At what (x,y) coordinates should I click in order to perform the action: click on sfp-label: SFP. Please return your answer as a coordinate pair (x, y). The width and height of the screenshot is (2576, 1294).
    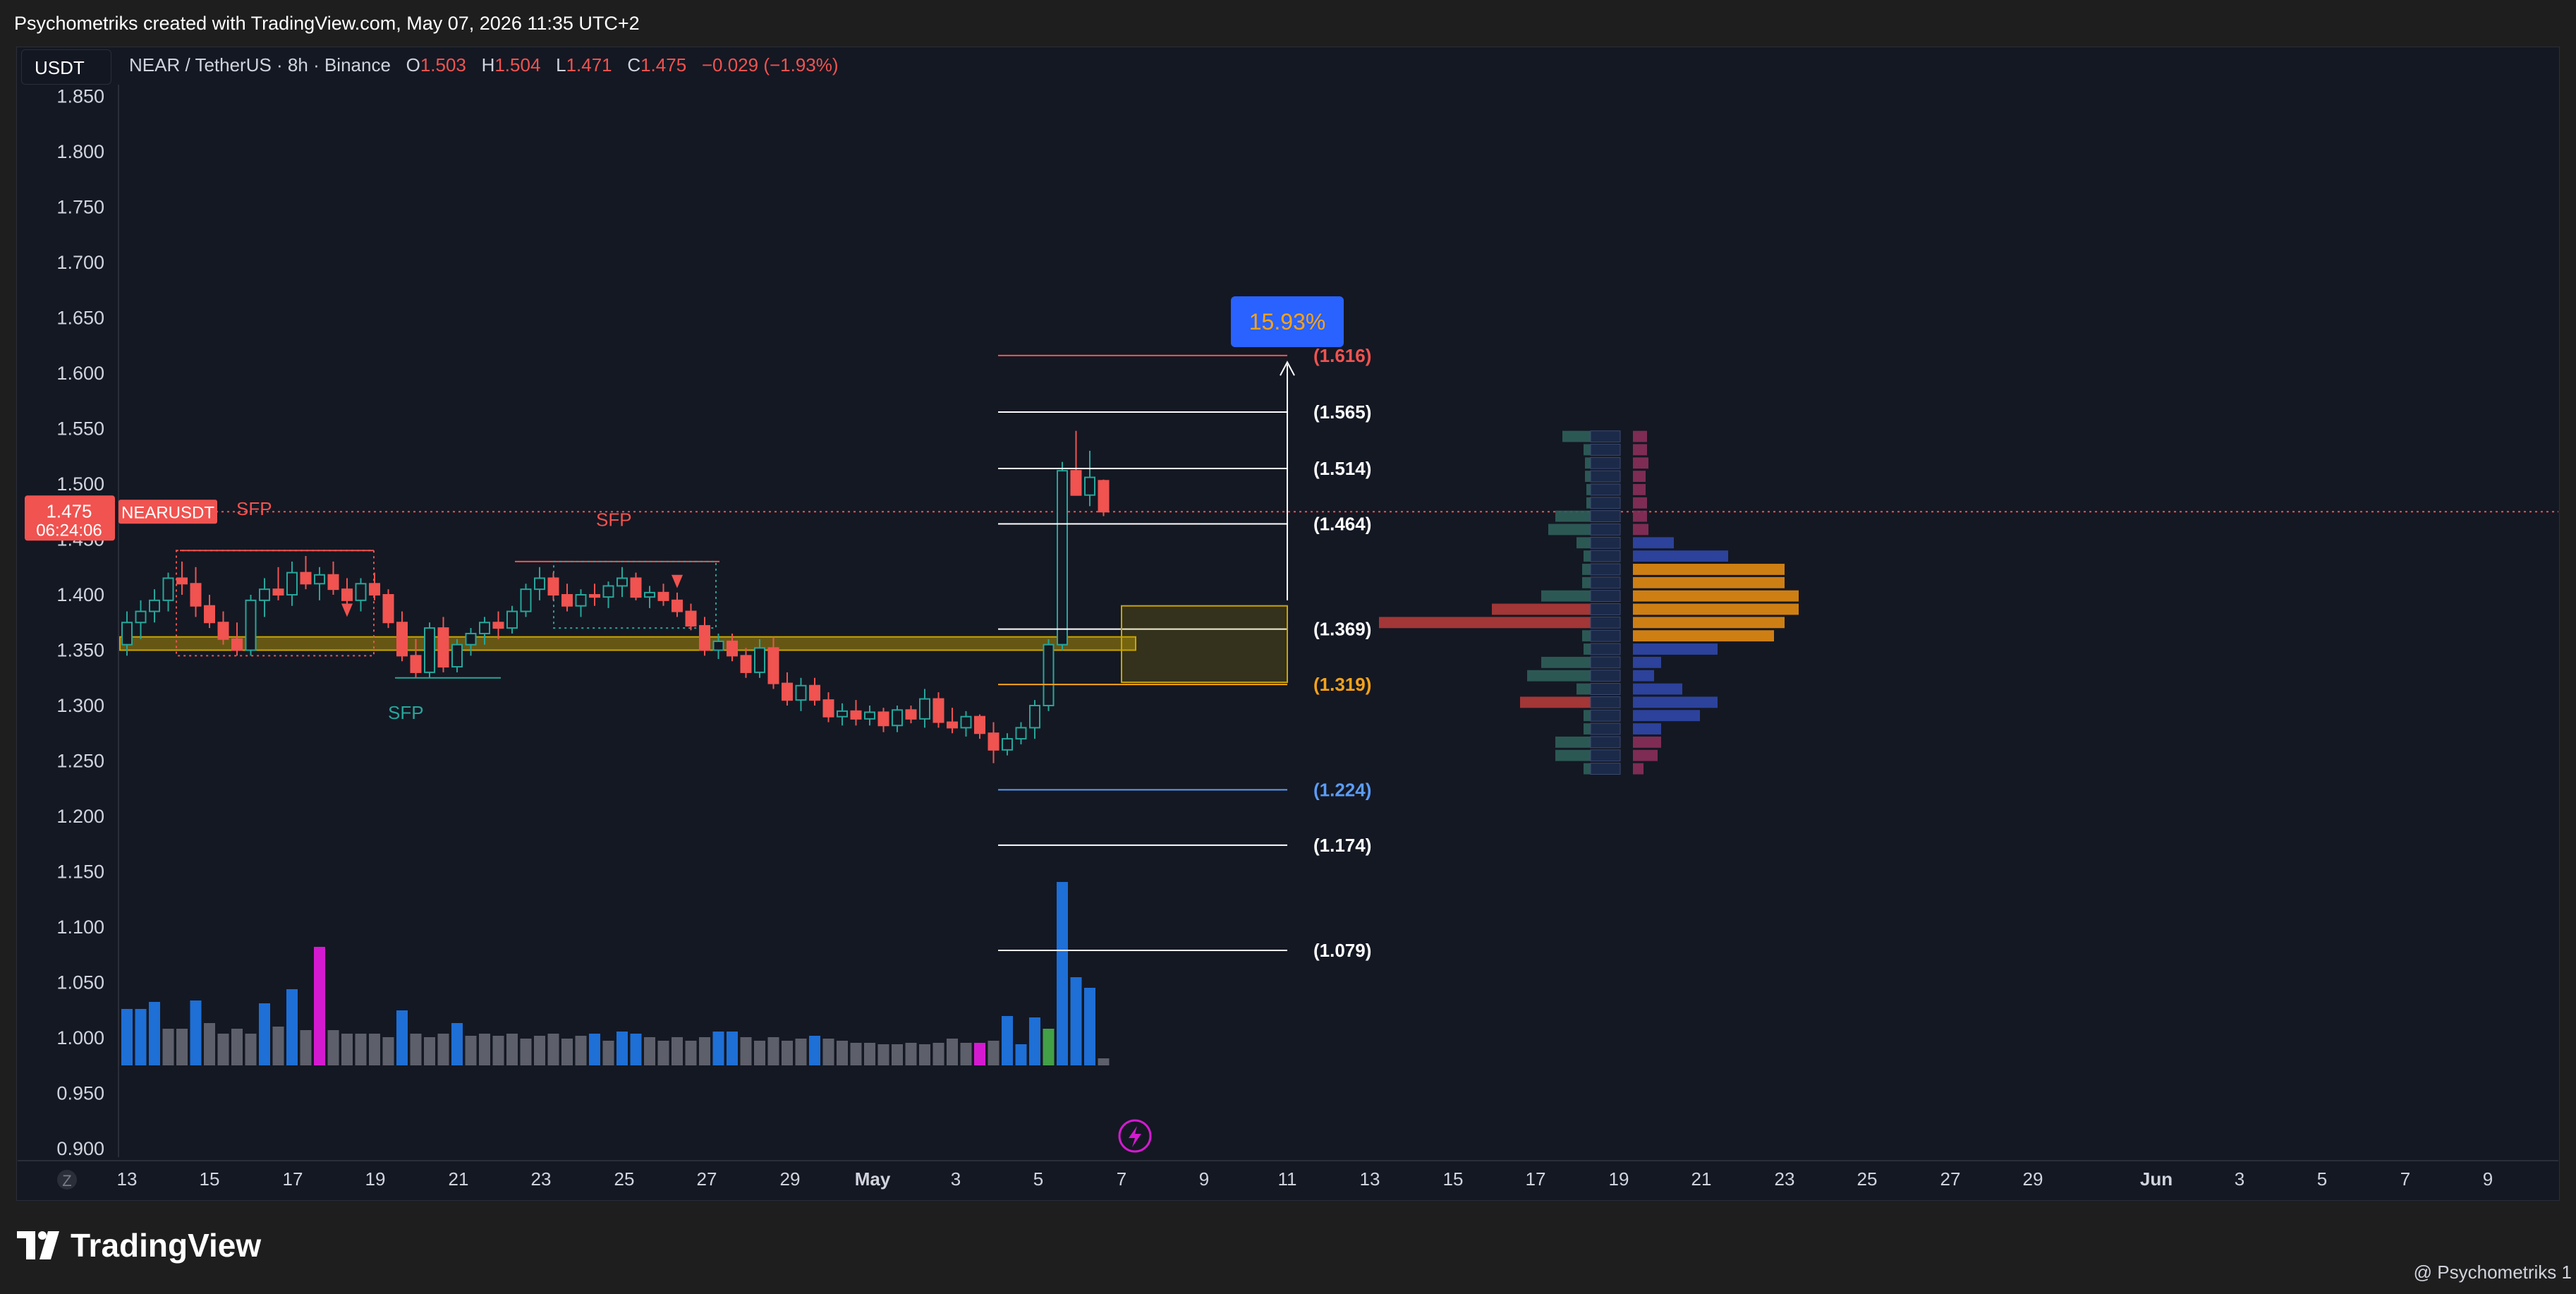
    Looking at the image, I should click on (406, 712).